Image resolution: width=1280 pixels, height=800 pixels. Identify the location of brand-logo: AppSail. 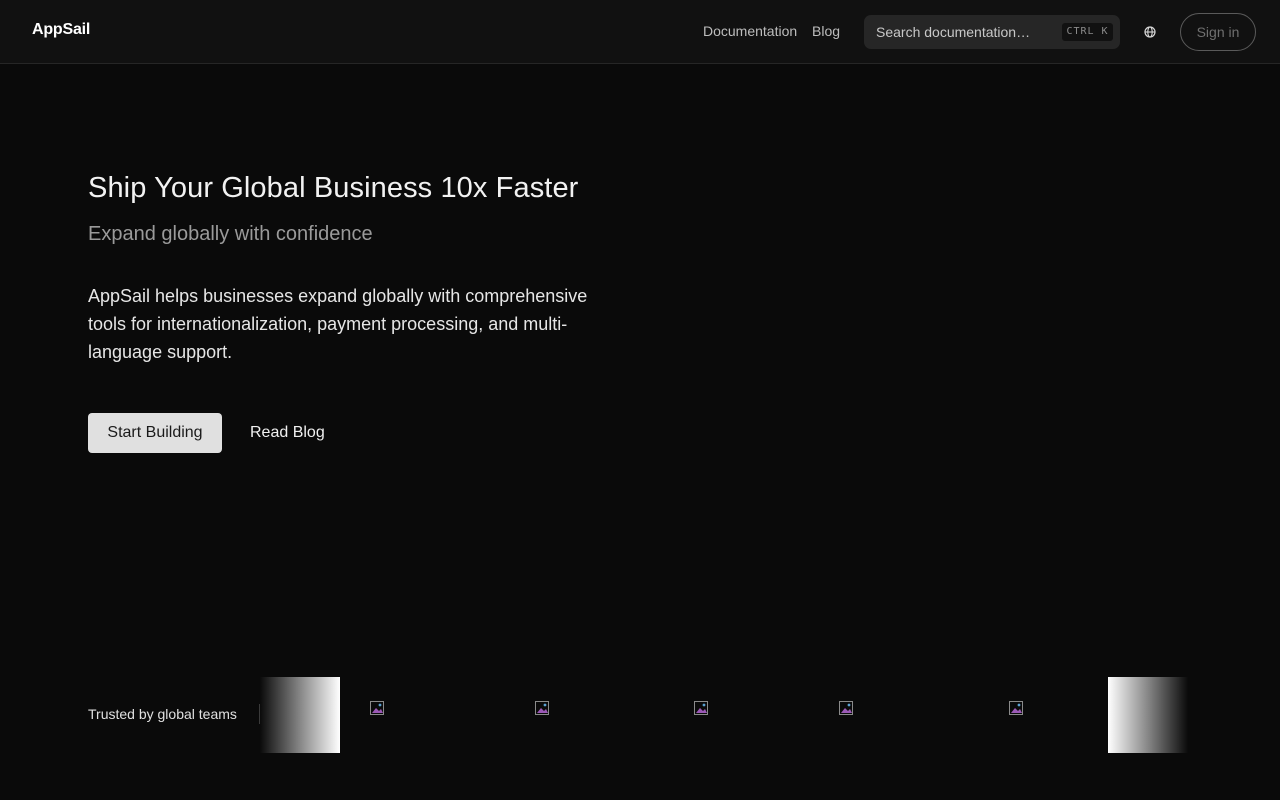
(61, 30).